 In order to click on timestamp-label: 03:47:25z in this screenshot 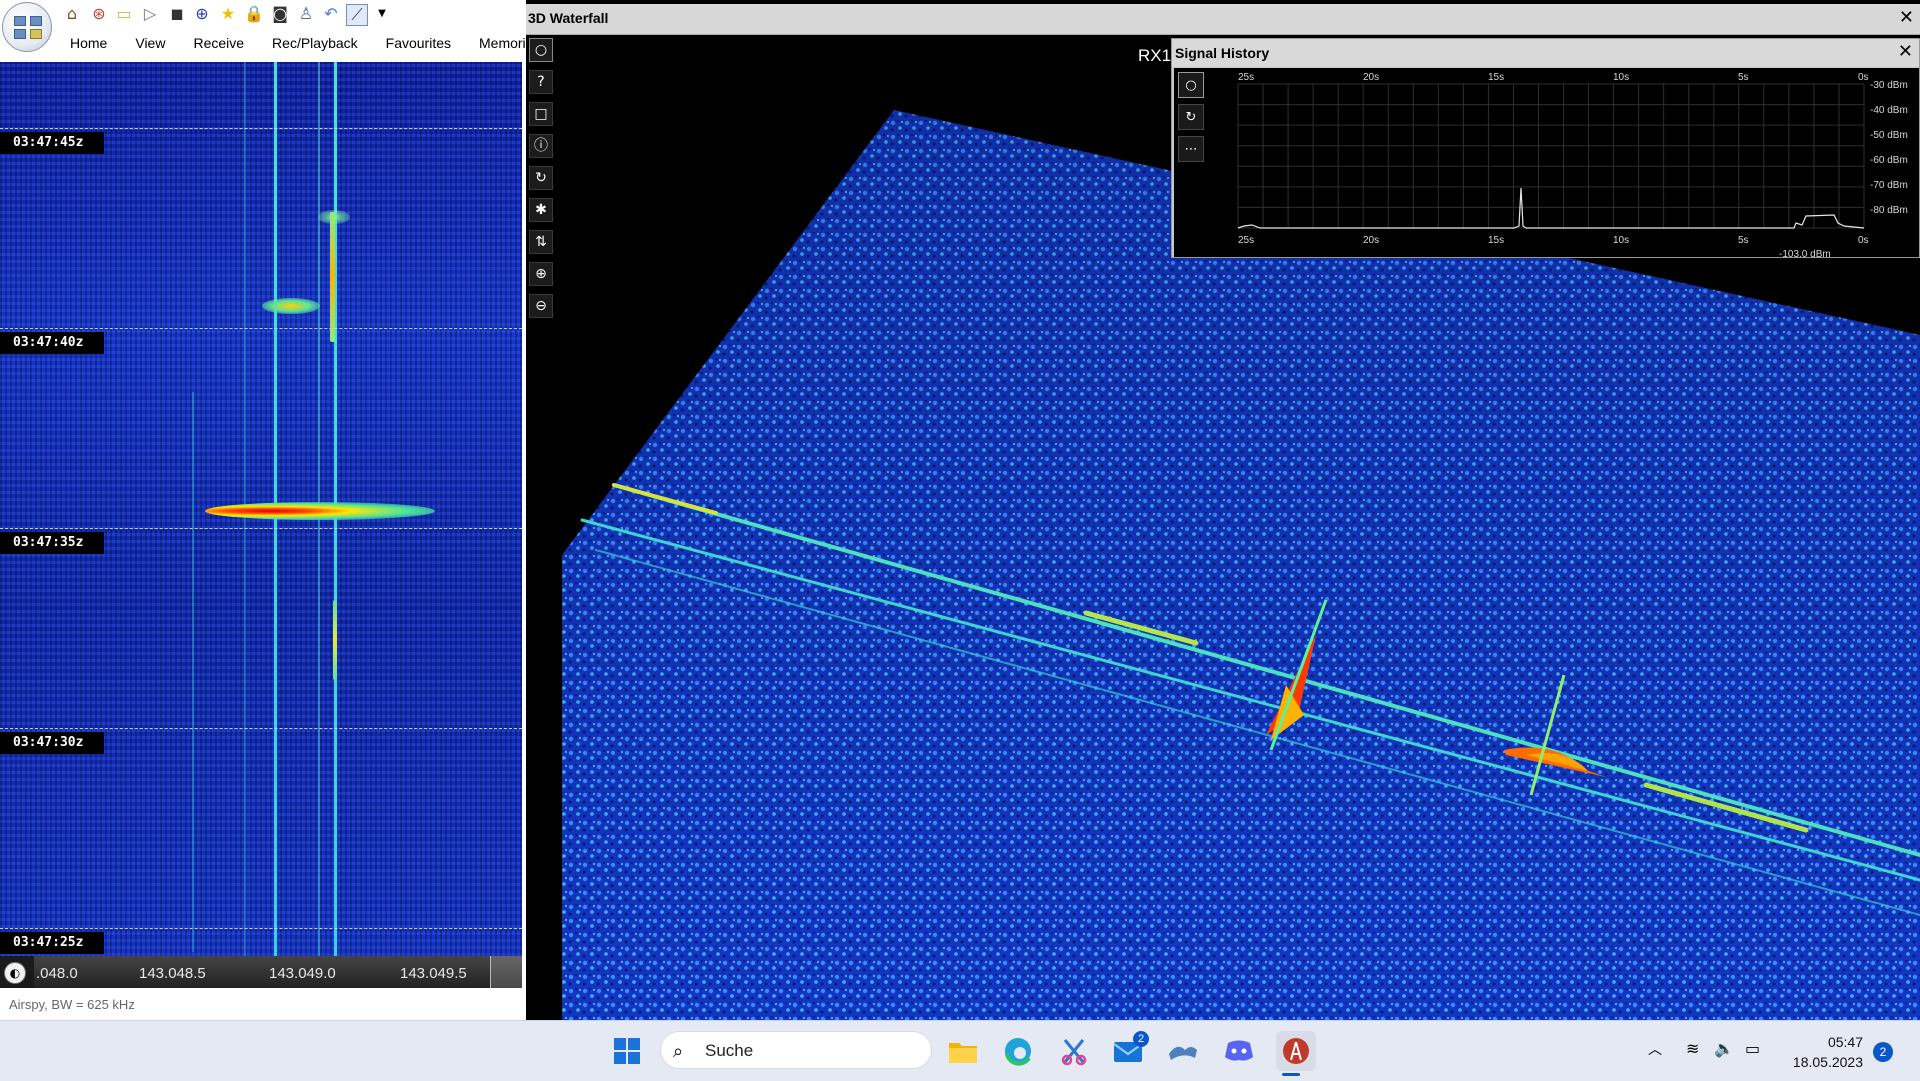, I will do `click(52, 943)`.